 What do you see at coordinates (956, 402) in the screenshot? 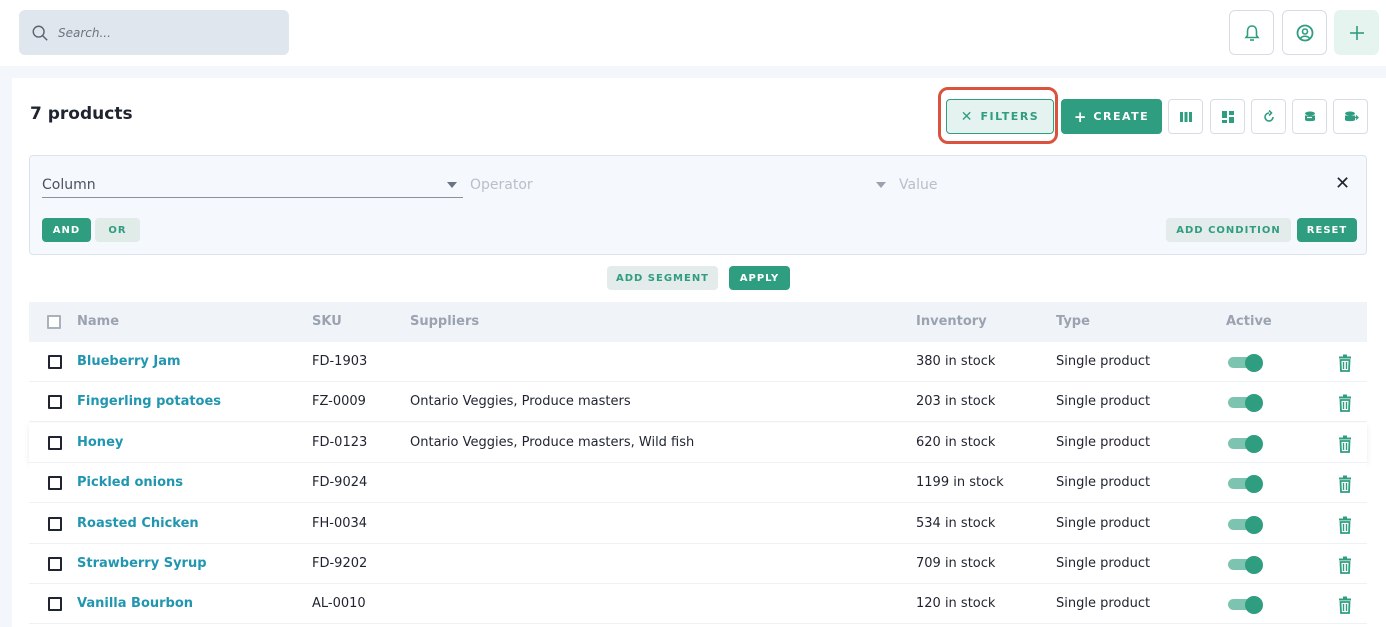
I see `inventory-cell: 203 in stock` at bounding box center [956, 402].